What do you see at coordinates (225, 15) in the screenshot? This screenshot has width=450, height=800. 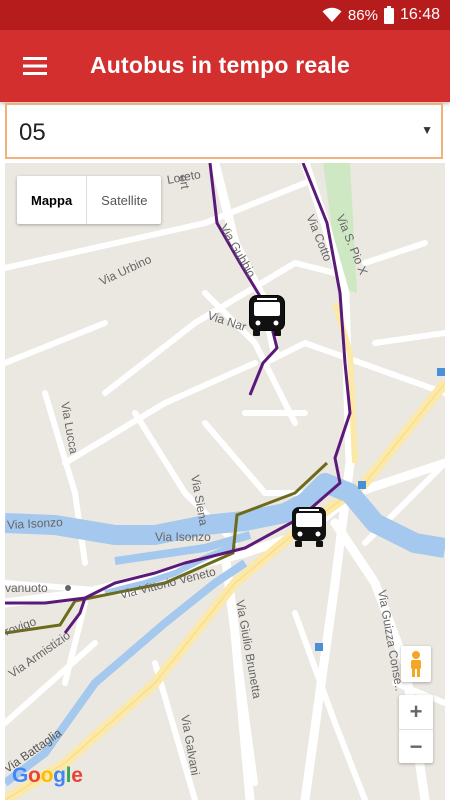 I see `status-bar: 86% 16:48` at bounding box center [225, 15].